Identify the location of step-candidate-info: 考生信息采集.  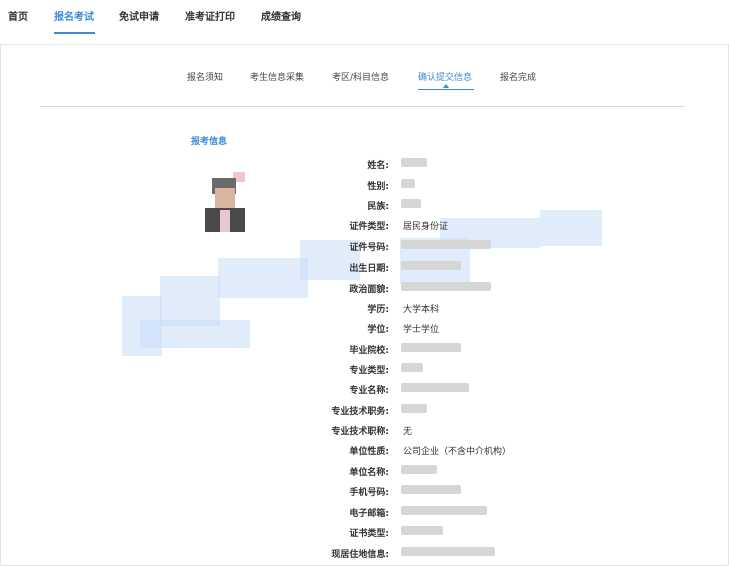
(277, 76).